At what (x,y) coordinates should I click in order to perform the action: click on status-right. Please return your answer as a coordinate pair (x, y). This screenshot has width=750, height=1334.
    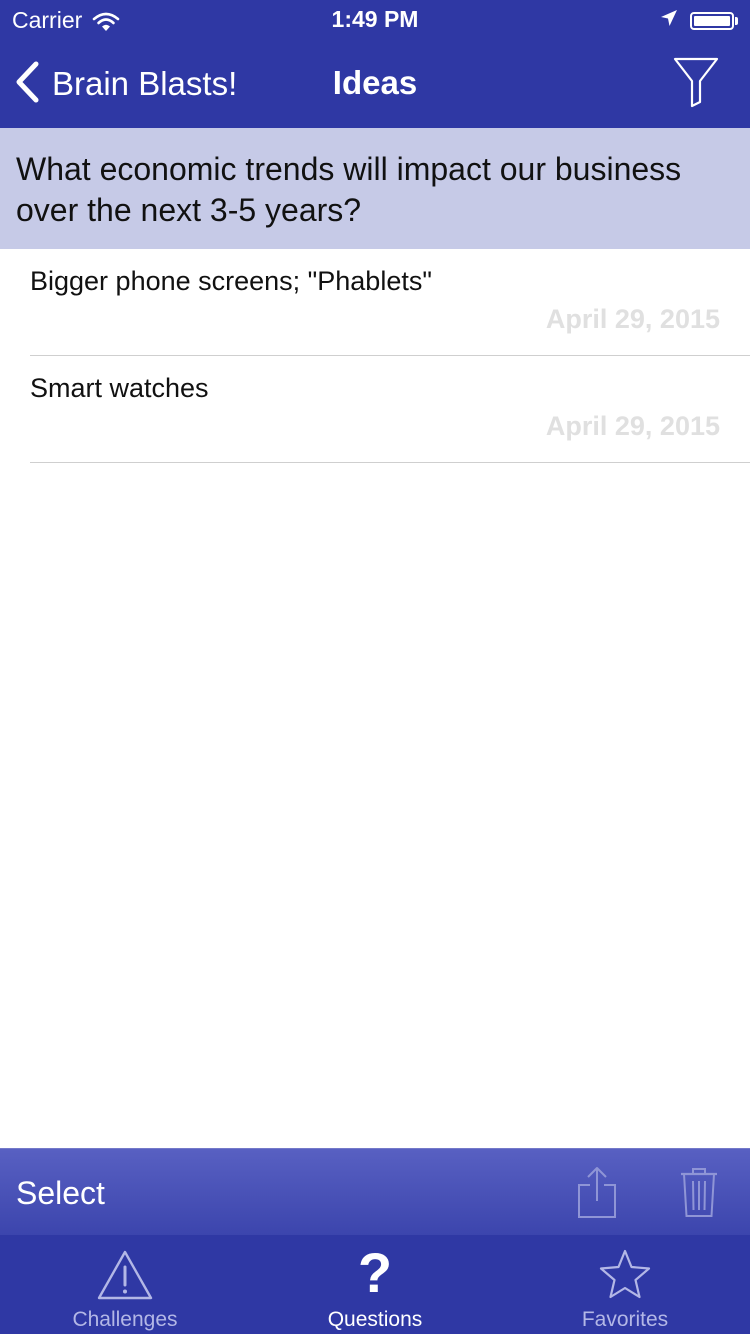
    Looking at the image, I should click on (699, 20).